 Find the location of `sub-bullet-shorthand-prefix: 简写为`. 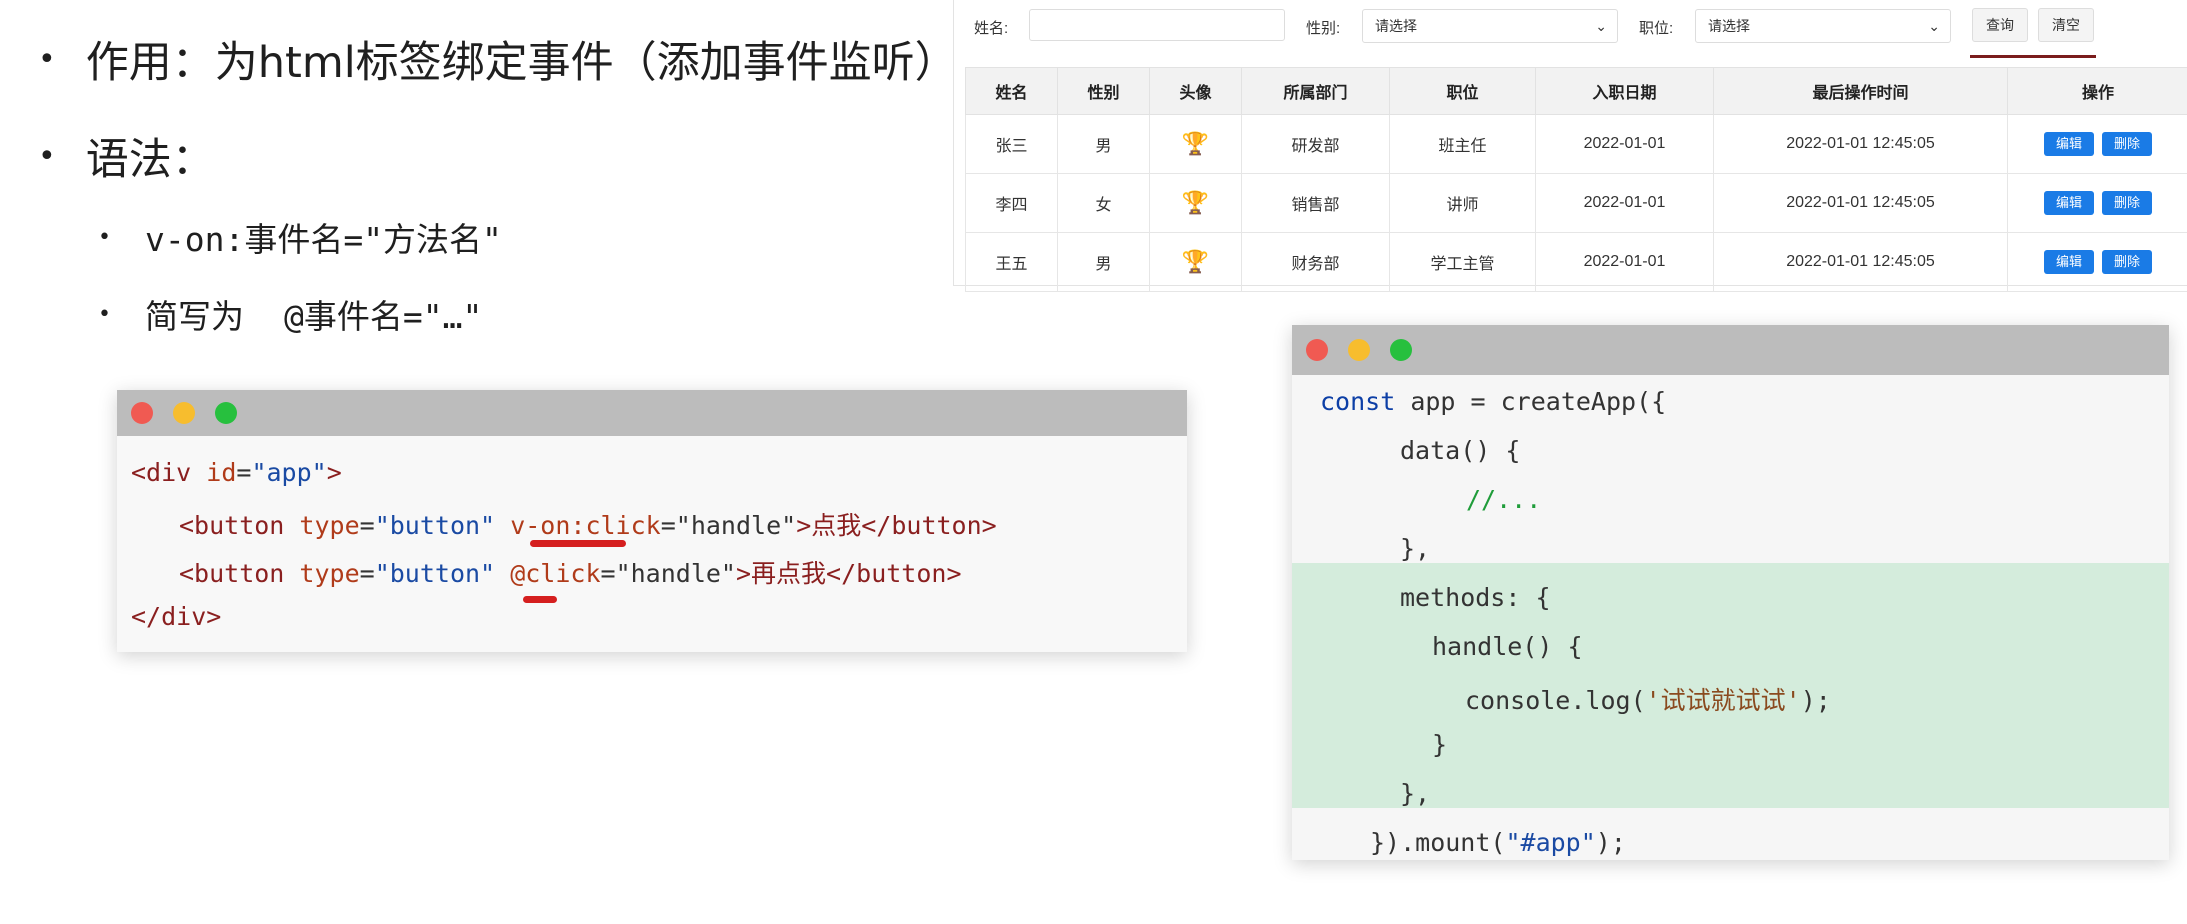

sub-bullet-shorthand-prefix: 简写为 is located at coordinates (194, 316).